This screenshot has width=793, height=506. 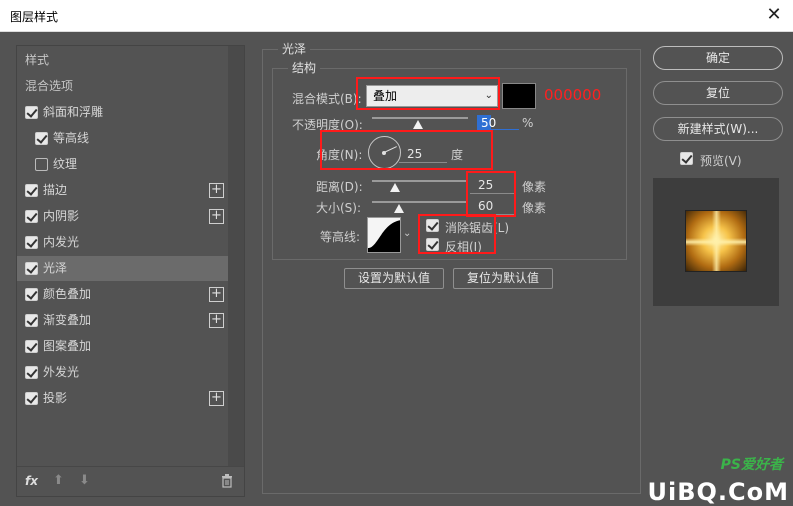 What do you see at coordinates (123, 216) in the screenshot?
I see `style-item-5: 内阴影 +` at bounding box center [123, 216].